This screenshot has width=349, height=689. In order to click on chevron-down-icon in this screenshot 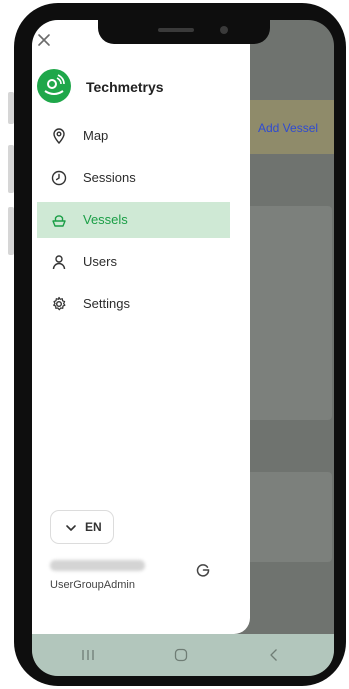, I will do `click(71, 527)`.